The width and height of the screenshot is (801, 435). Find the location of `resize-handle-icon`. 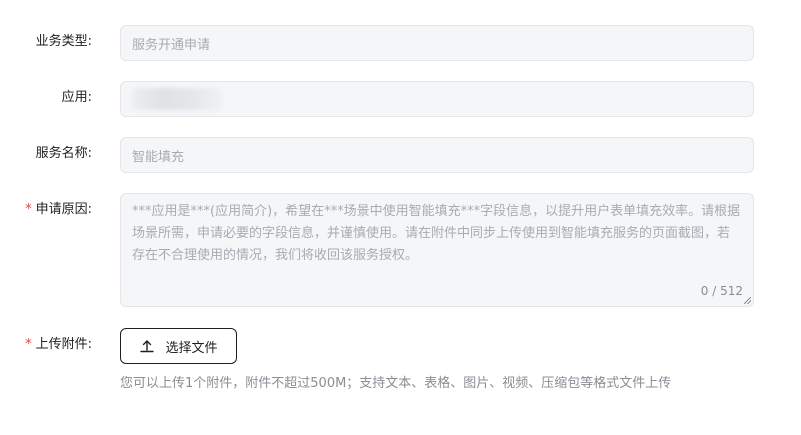

resize-handle-icon is located at coordinates (747, 300).